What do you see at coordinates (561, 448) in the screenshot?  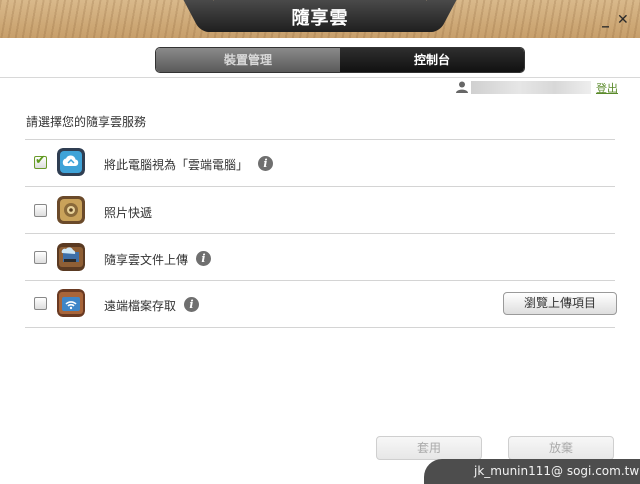 I see `discard-button: 放棄` at bounding box center [561, 448].